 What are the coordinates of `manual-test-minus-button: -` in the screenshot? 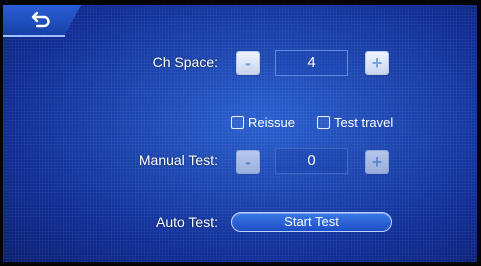 It's located at (248, 162).